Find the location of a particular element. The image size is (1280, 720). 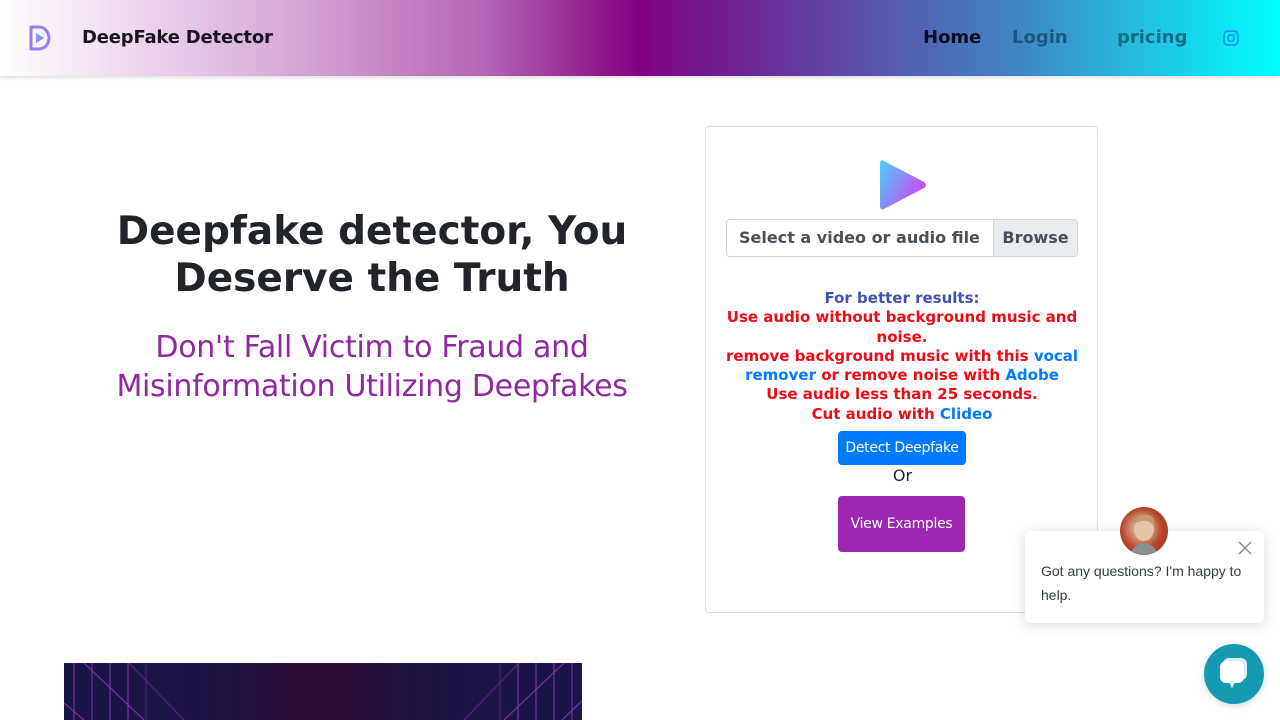

close-icon is located at coordinates (1245, 548).